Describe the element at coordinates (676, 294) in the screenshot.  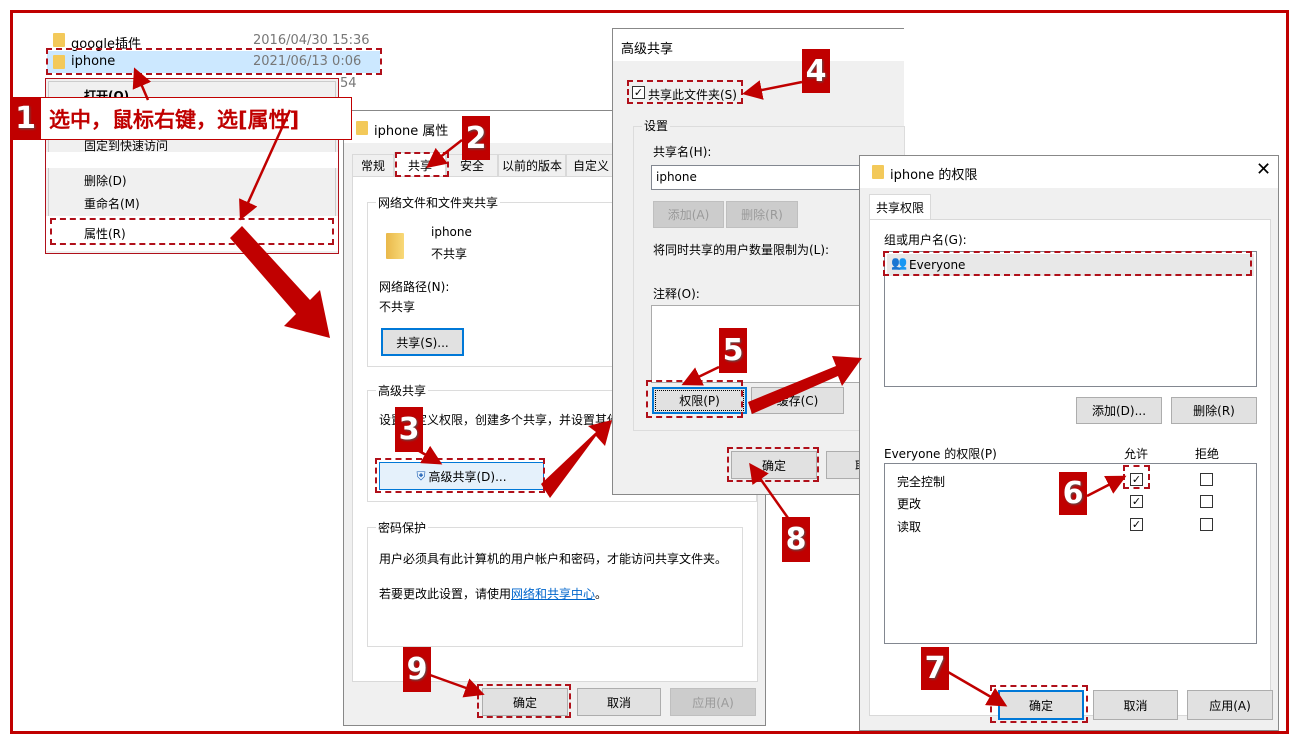
I see `comment-label: 注释(O):` at that location.